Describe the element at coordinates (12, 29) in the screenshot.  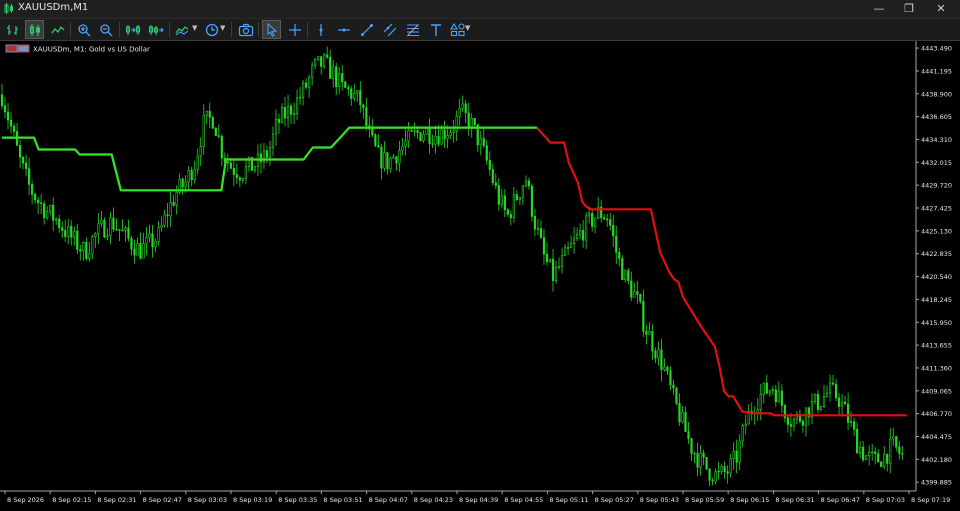
I see `bar-chart-icon` at that location.